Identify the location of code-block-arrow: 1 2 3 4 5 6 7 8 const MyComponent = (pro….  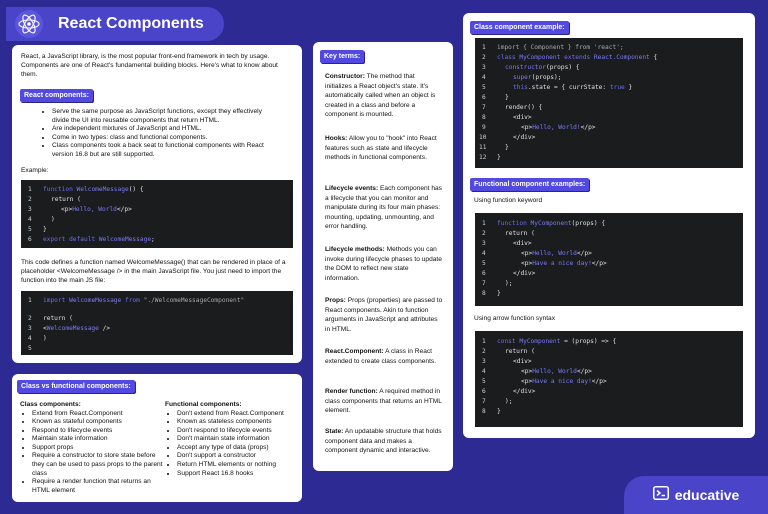
(609, 379).